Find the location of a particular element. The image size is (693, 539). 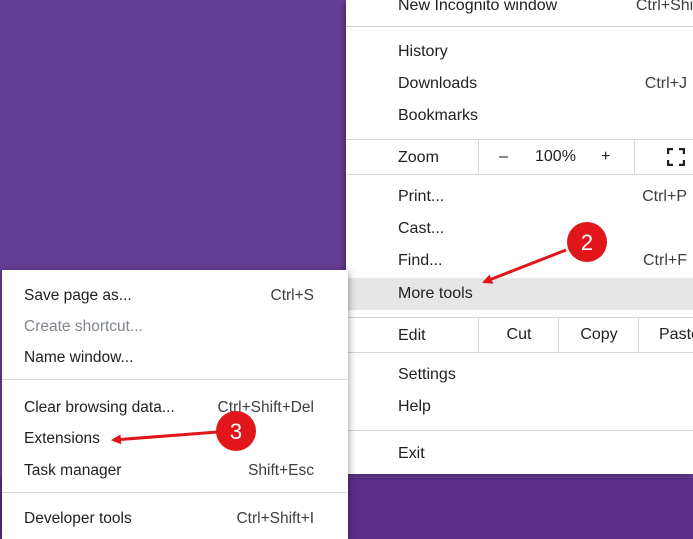

annotation-badge-3-text: 3 is located at coordinates (236, 431).